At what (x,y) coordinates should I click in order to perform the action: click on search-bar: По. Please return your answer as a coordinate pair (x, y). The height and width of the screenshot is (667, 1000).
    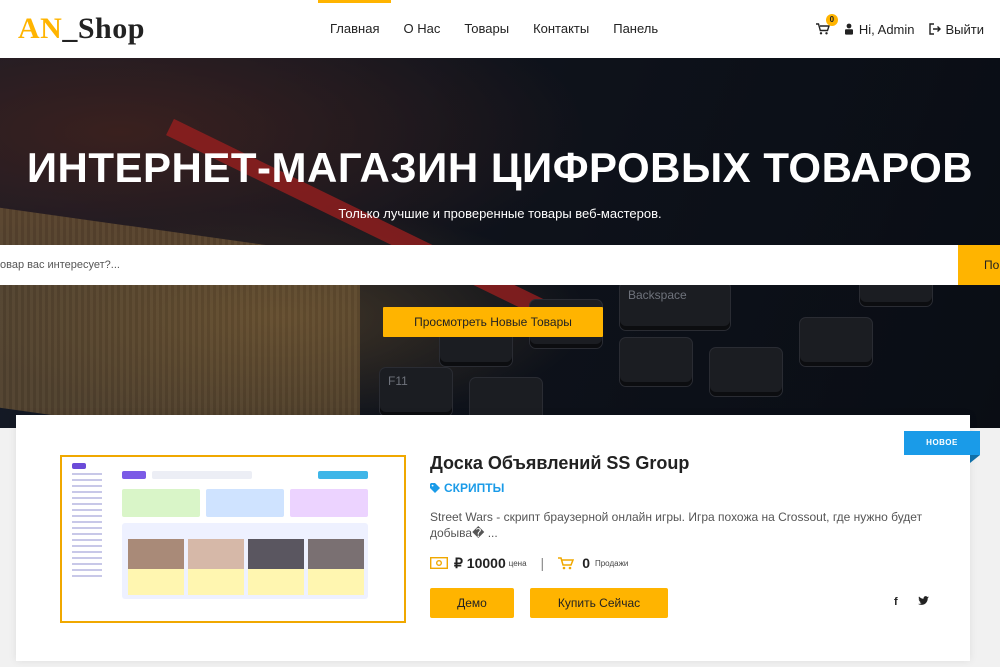
    Looking at the image, I should click on (500, 265).